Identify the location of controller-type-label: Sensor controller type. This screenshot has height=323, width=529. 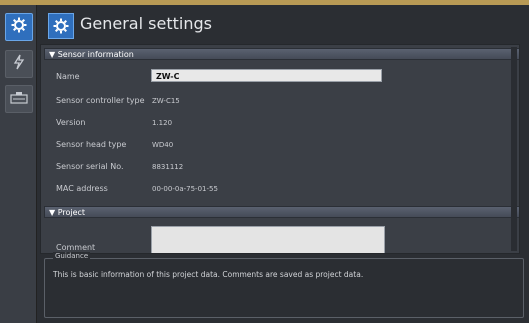
(100, 100).